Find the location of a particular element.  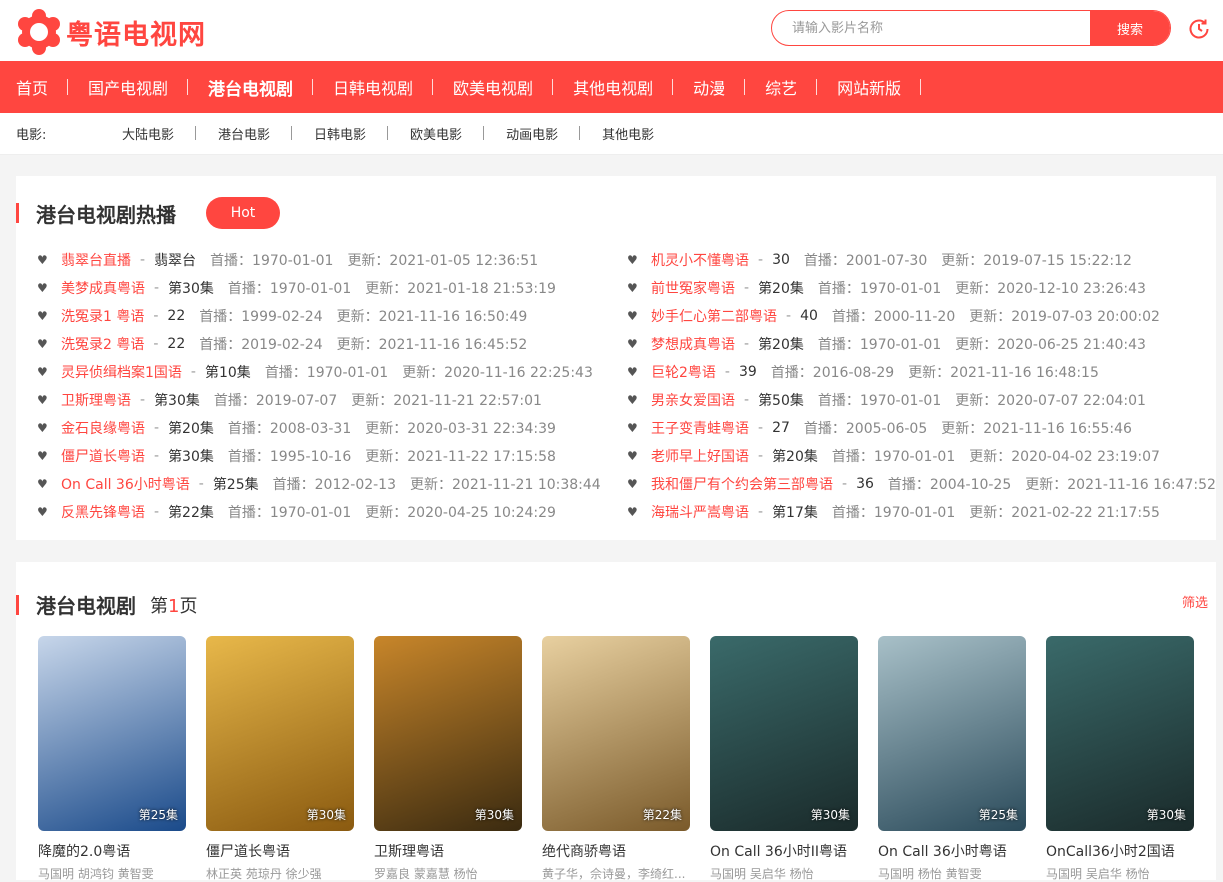

subnav-item: 港台电影 is located at coordinates (244, 133).